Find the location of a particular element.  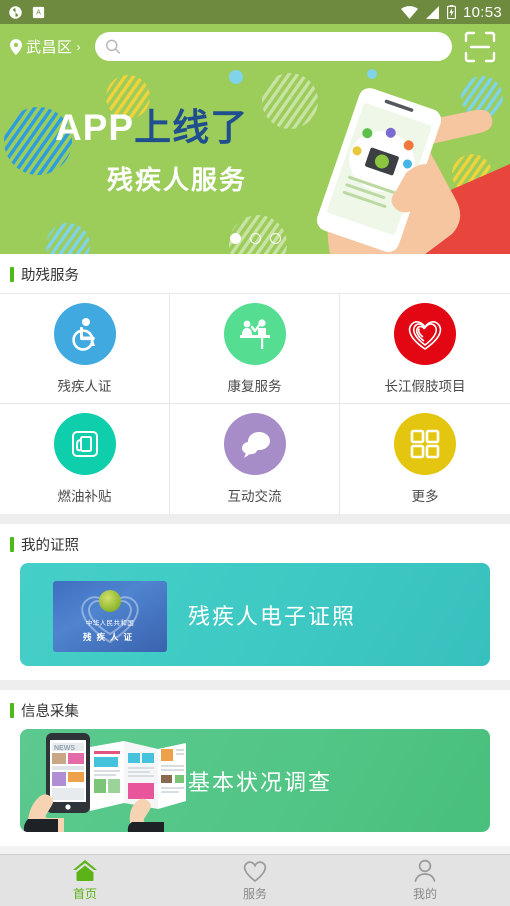

battery-charging-icon is located at coordinates (451, 12).